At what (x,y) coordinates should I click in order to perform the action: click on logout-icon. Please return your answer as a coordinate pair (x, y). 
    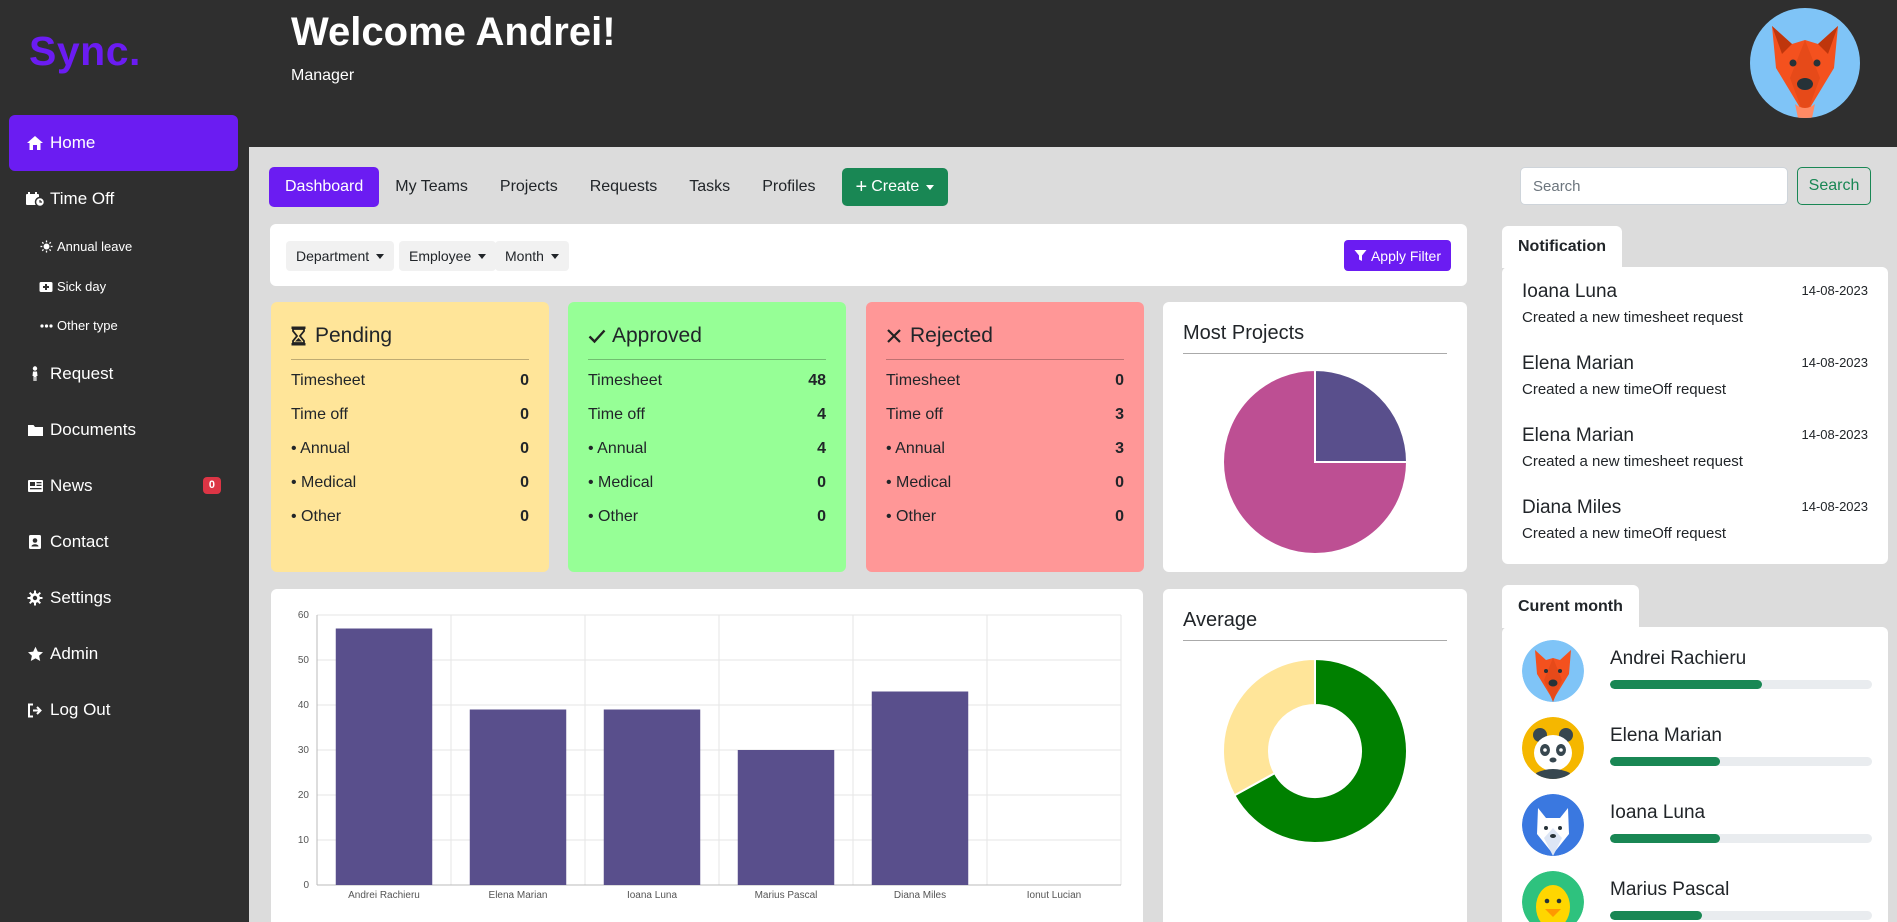
    Looking at the image, I should click on (35, 710).